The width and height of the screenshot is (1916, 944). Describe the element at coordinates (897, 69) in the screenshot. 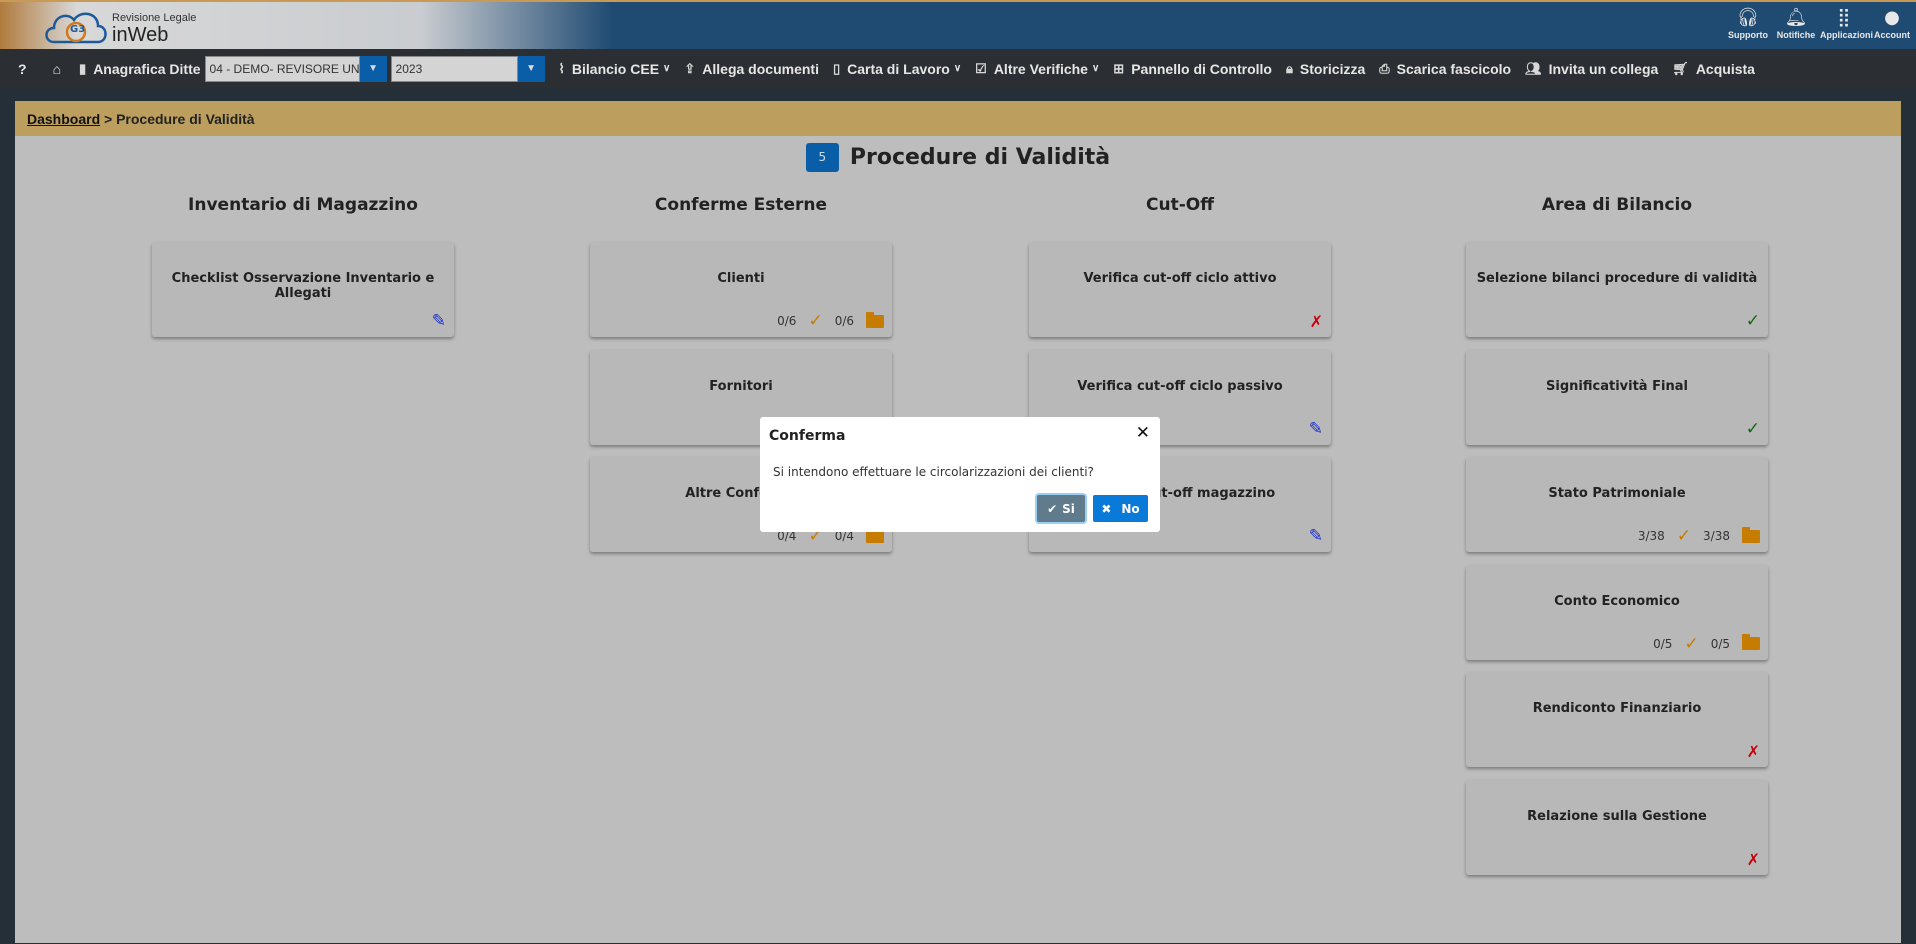

I see `menu-carta-di-lavoro: ▯ Carta di Lavoro ∨` at that location.